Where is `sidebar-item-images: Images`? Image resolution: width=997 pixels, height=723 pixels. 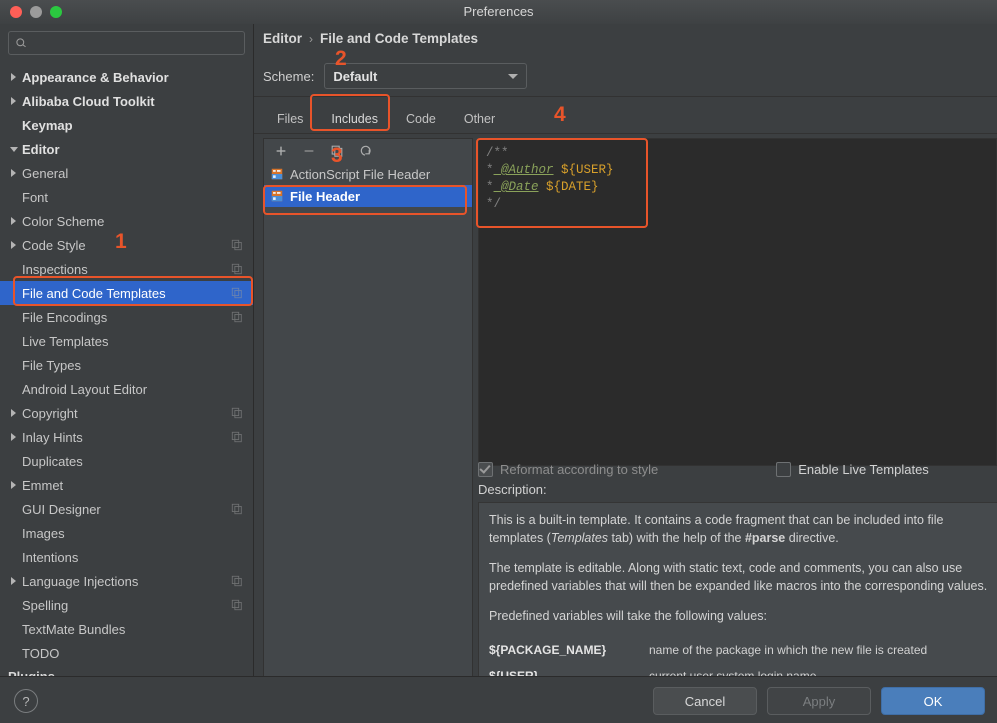 sidebar-item-images: Images is located at coordinates (126, 533).